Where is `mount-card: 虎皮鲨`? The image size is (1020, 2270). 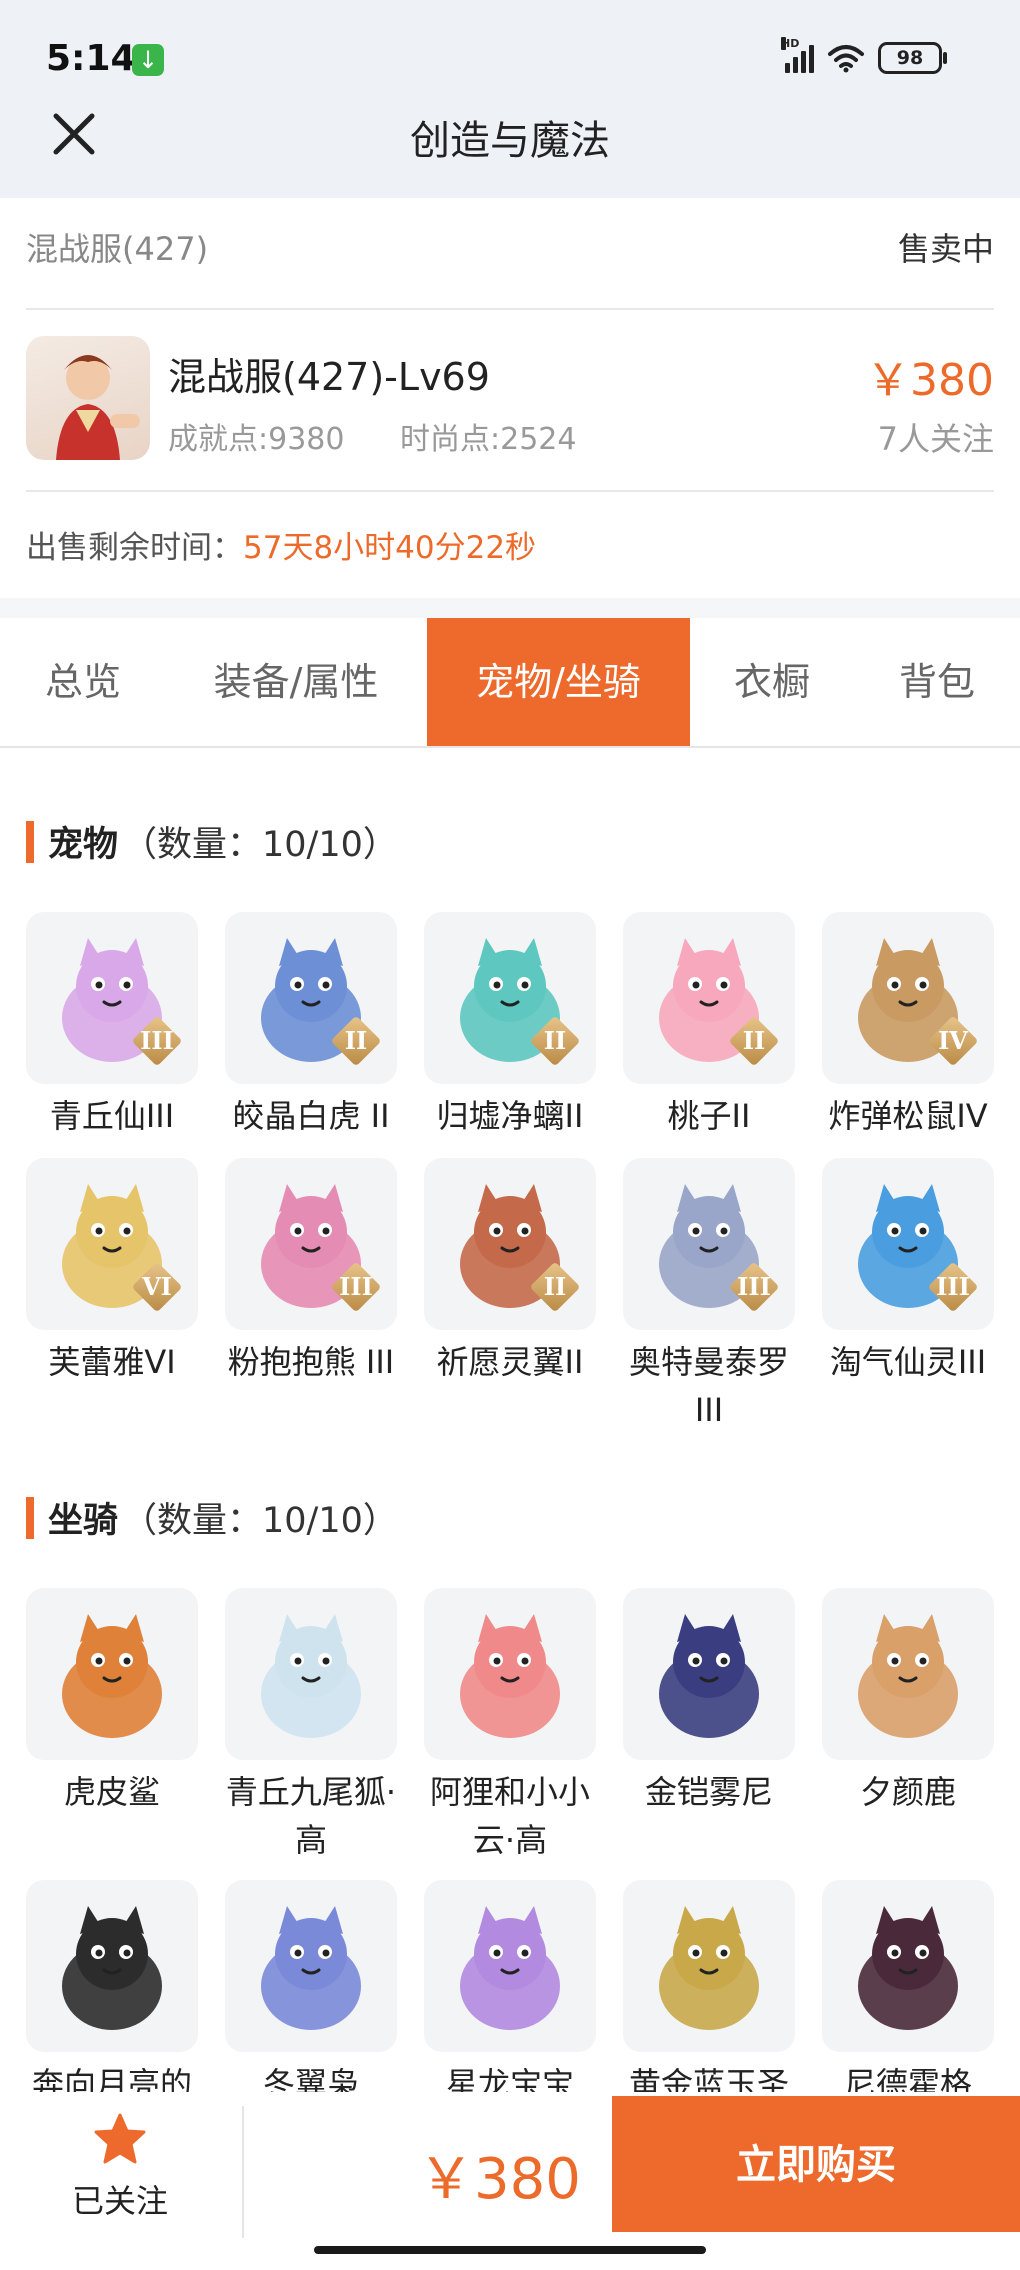 mount-card: 虎皮鲨 is located at coordinates (112, 1702).